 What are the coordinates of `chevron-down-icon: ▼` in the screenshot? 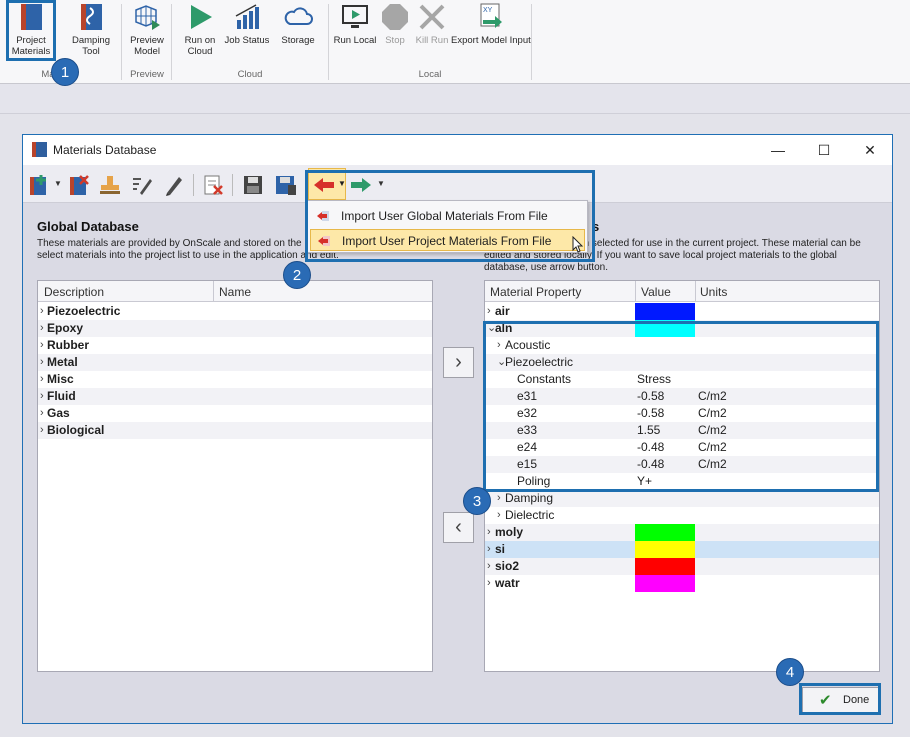 It's located at (58, 183).